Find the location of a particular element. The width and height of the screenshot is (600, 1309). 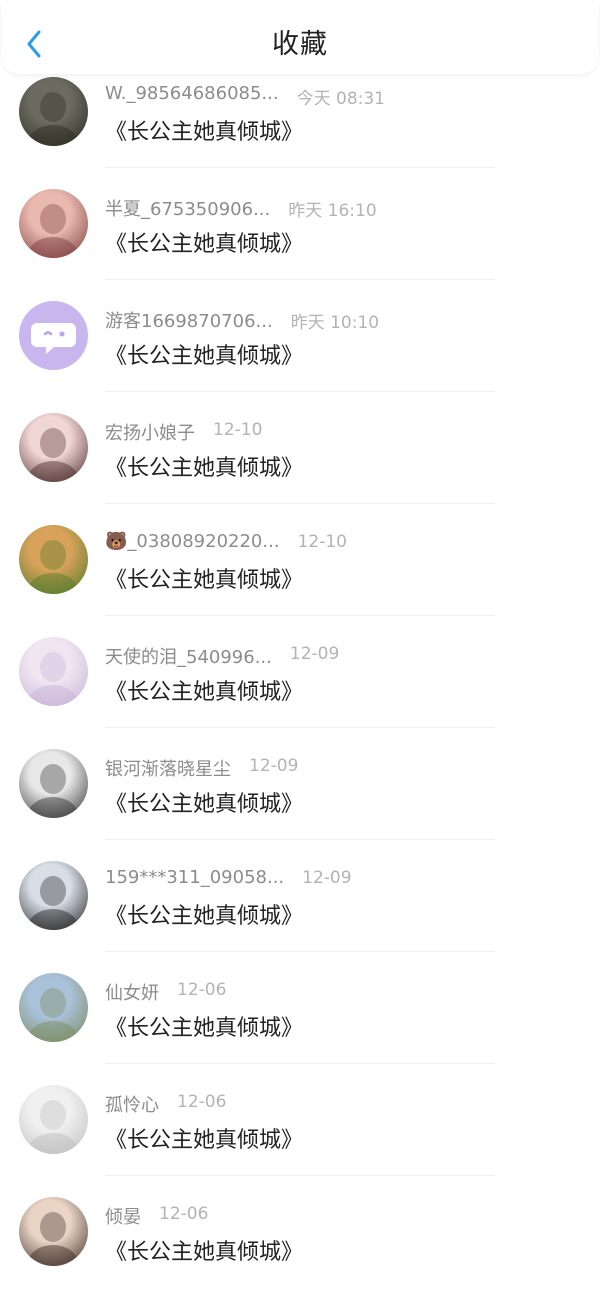

list-item: 仙女妍 12-06 《长公主她真倾城》 is located at coordinates (300, 1029).